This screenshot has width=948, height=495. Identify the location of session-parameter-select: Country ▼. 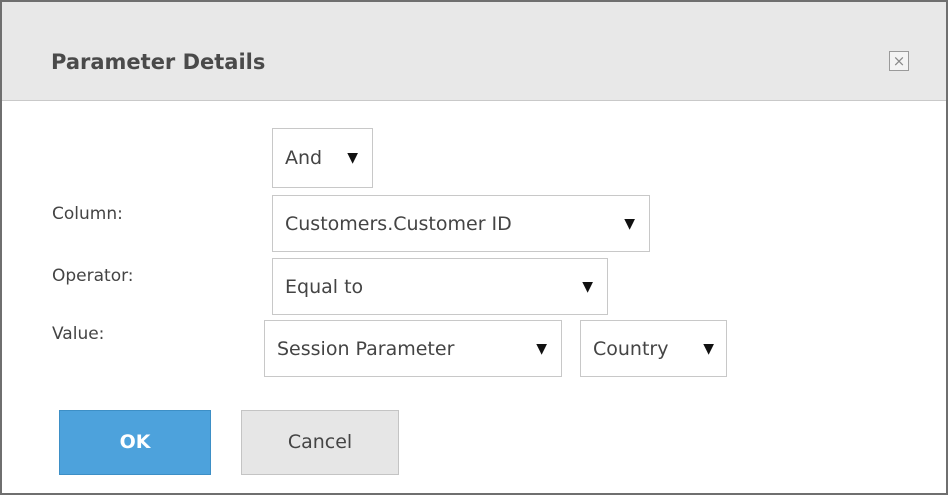
(653, 348).